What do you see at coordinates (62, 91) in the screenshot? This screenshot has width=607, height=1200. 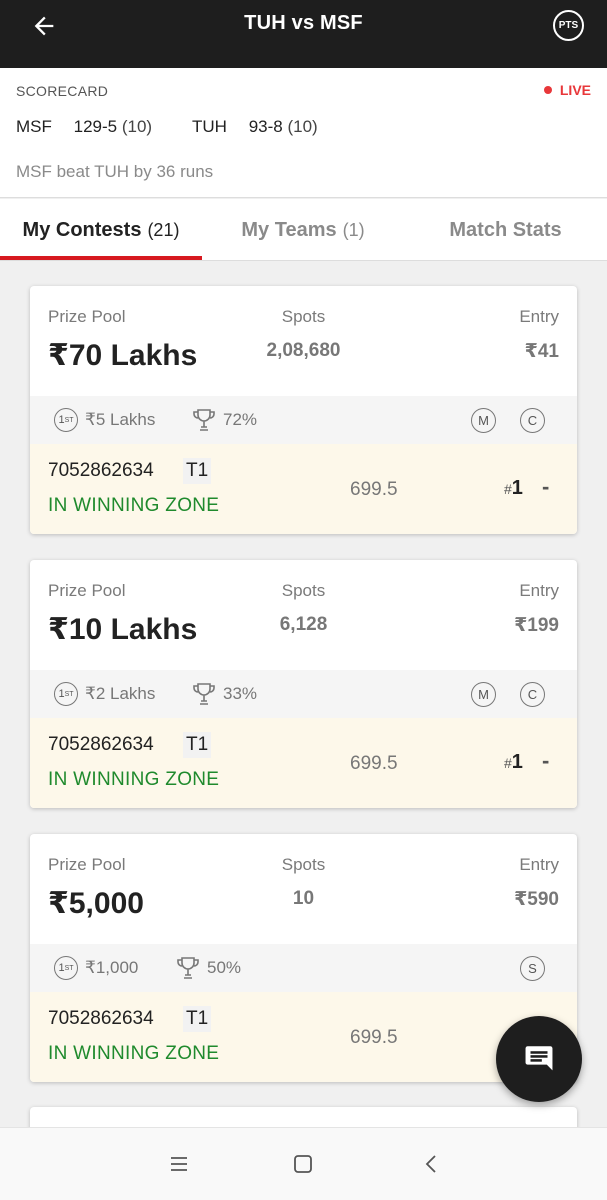 I see `scorecard-label: SCORECARD` at bounding box center [62, 91].